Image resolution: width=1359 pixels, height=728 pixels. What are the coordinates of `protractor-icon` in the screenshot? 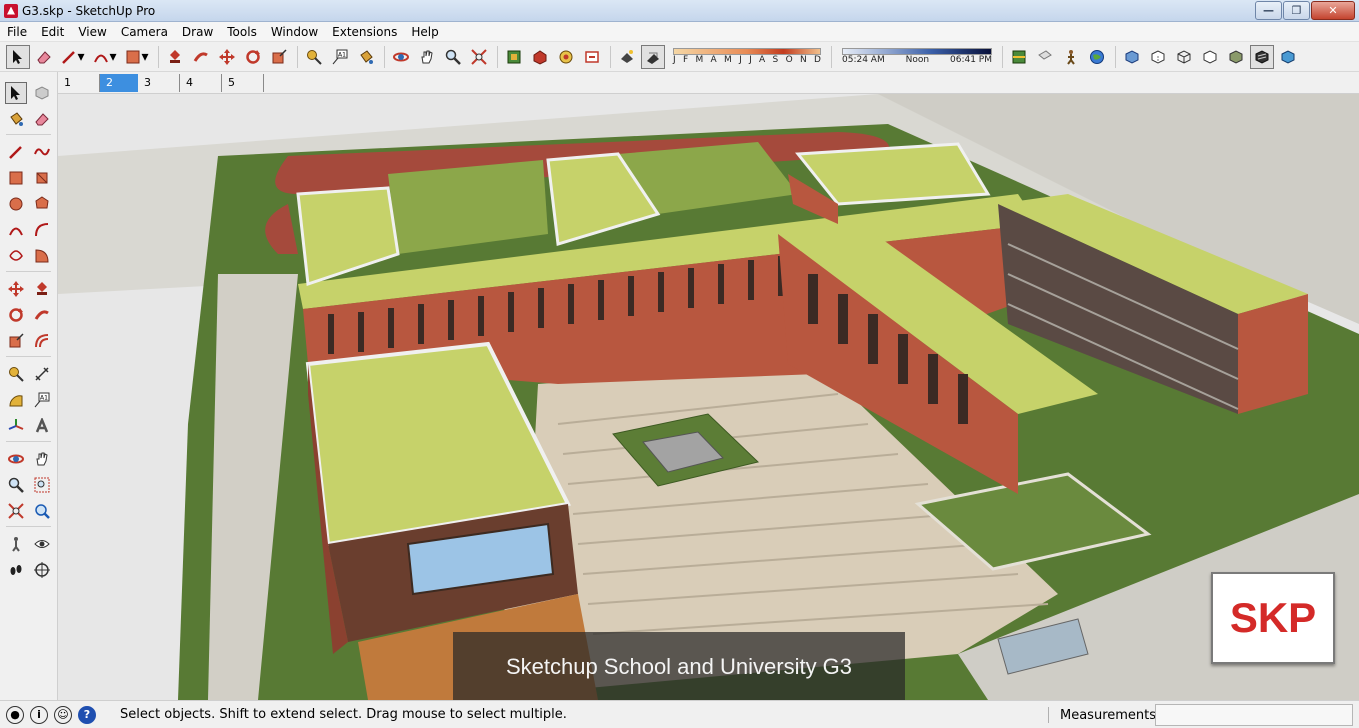 It's located at (16, 400).